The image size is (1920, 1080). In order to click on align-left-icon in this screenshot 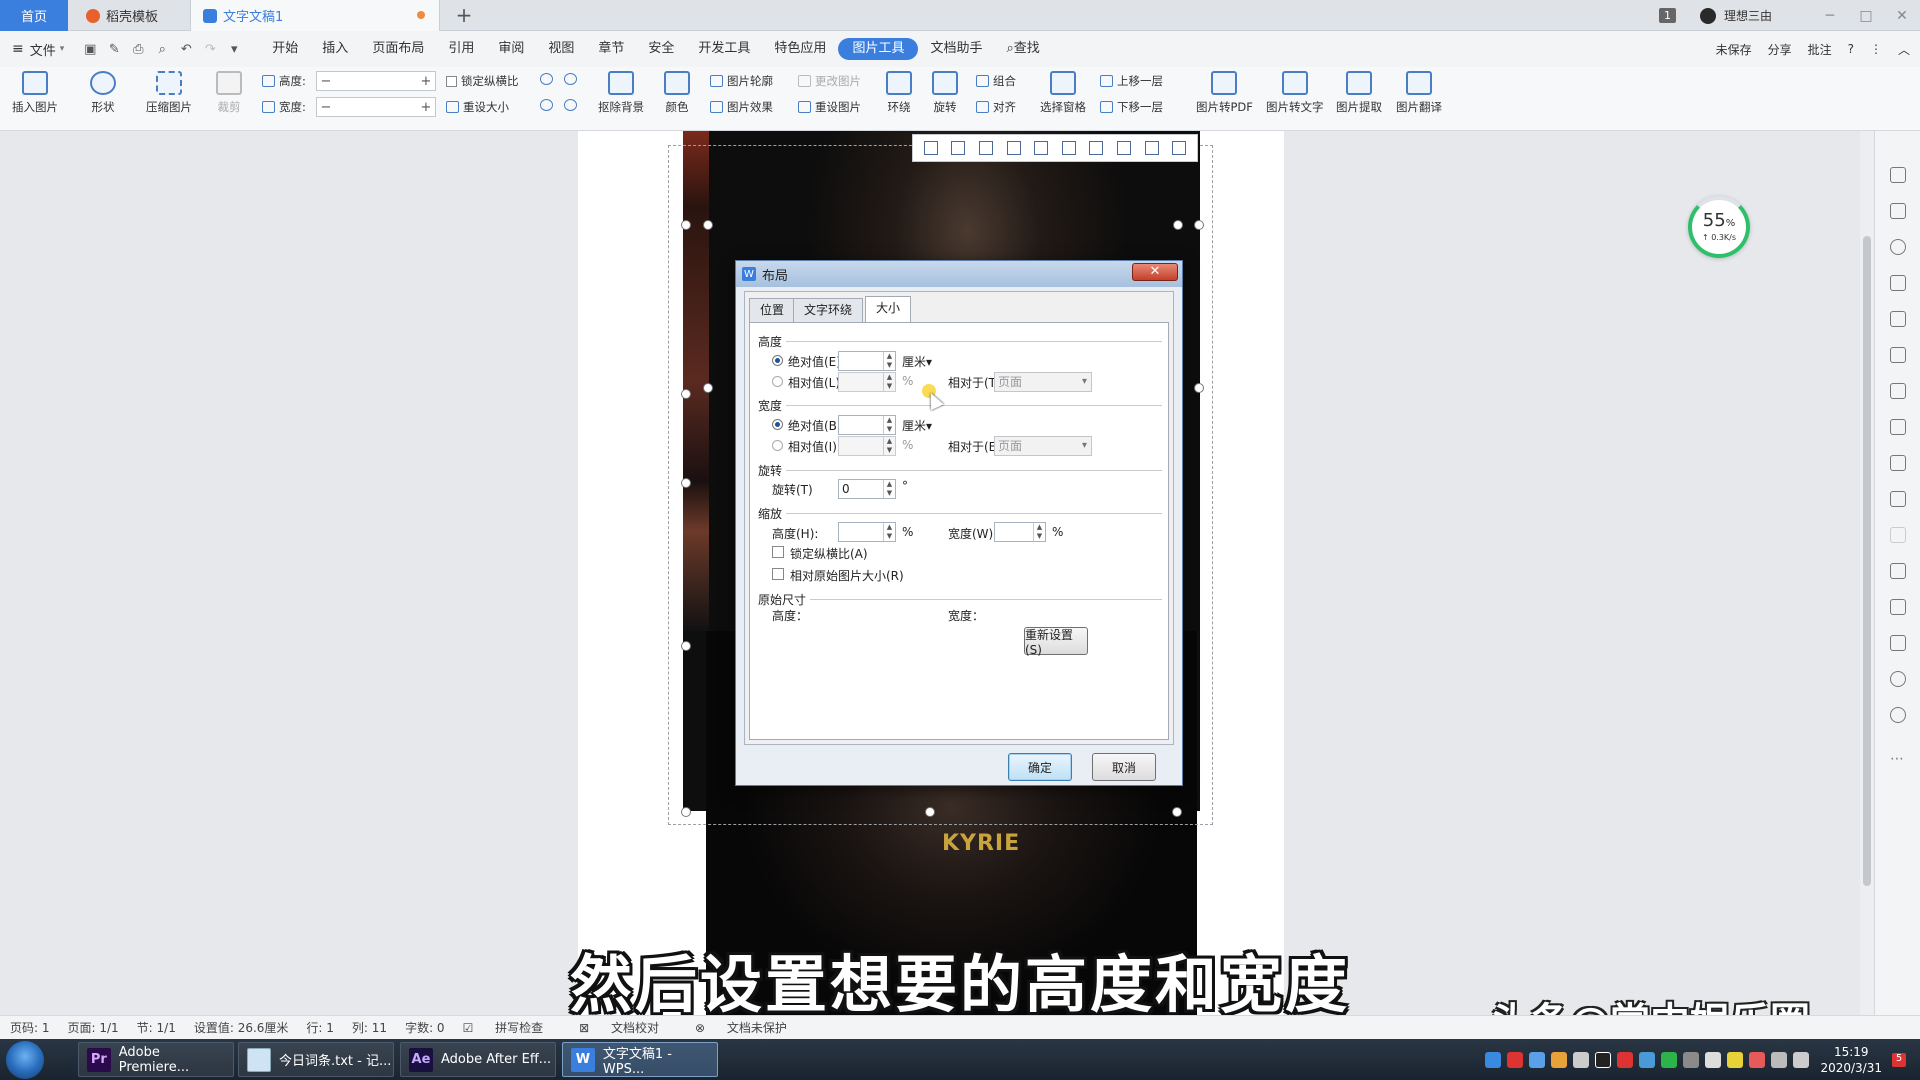, I will do `click(930, 148)`.